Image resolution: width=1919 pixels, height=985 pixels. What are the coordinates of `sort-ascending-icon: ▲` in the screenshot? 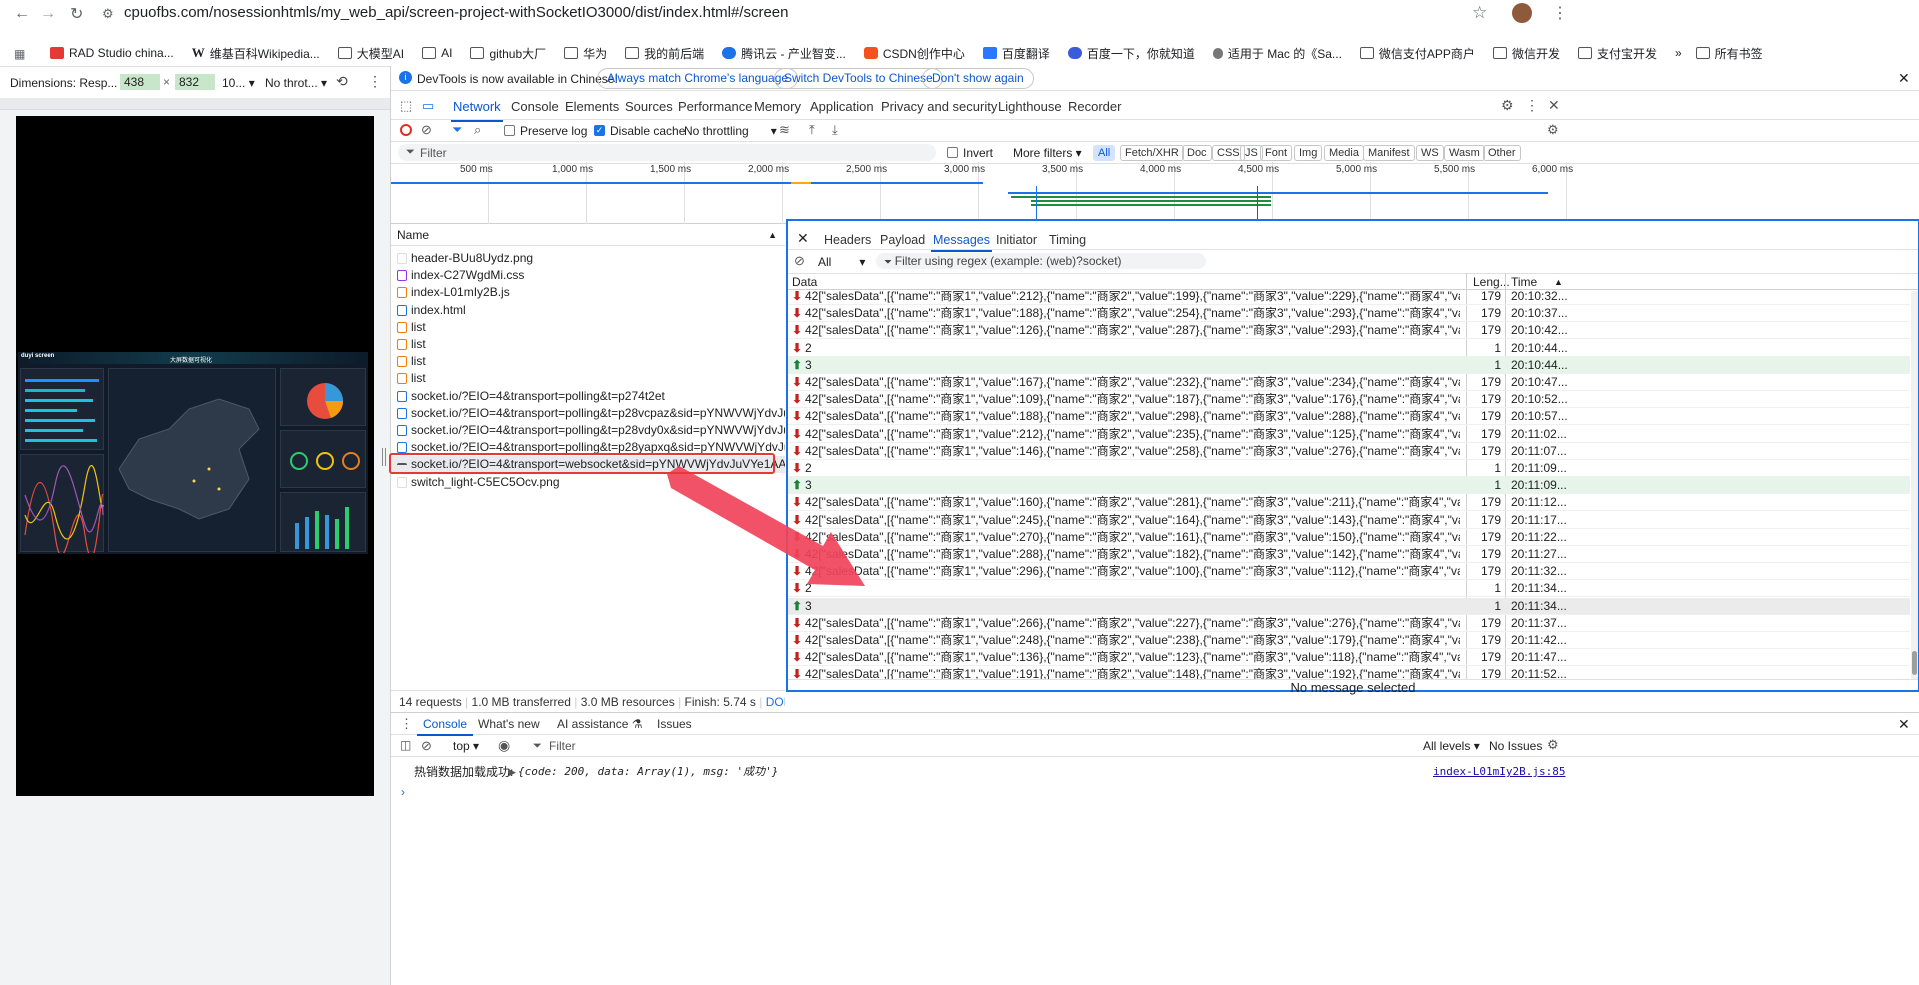 It's located at (772, 235).